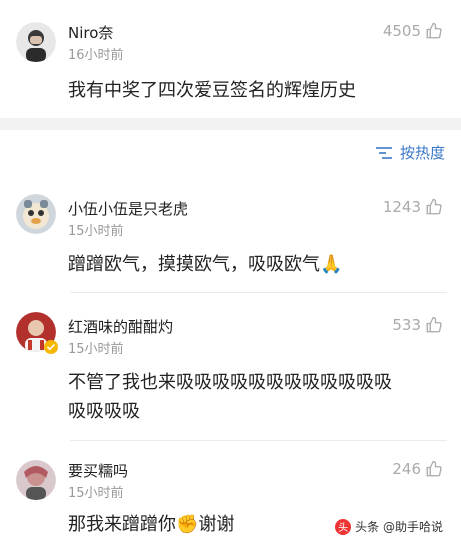  I want to click on like-button: 246, so click(417, 469).